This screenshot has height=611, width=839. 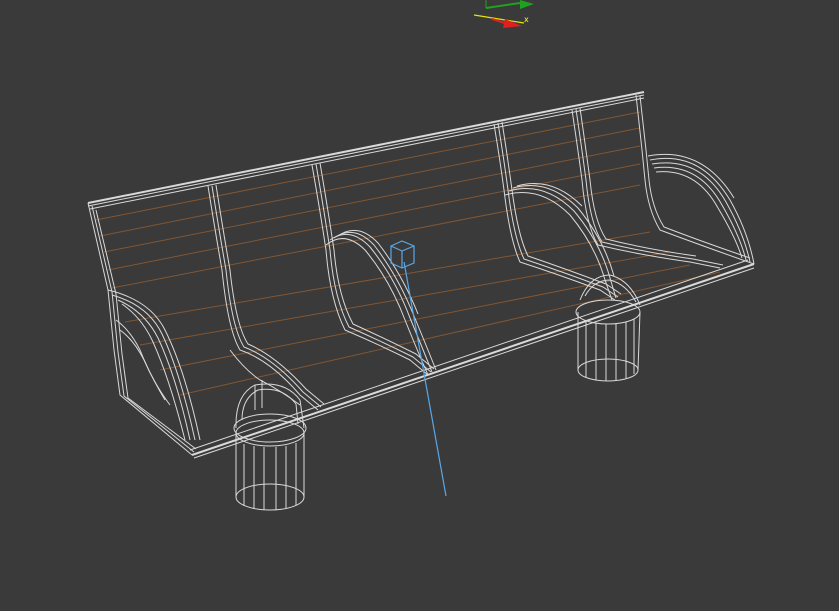 I want to click on pivot-line, so click(x=425, y=379).